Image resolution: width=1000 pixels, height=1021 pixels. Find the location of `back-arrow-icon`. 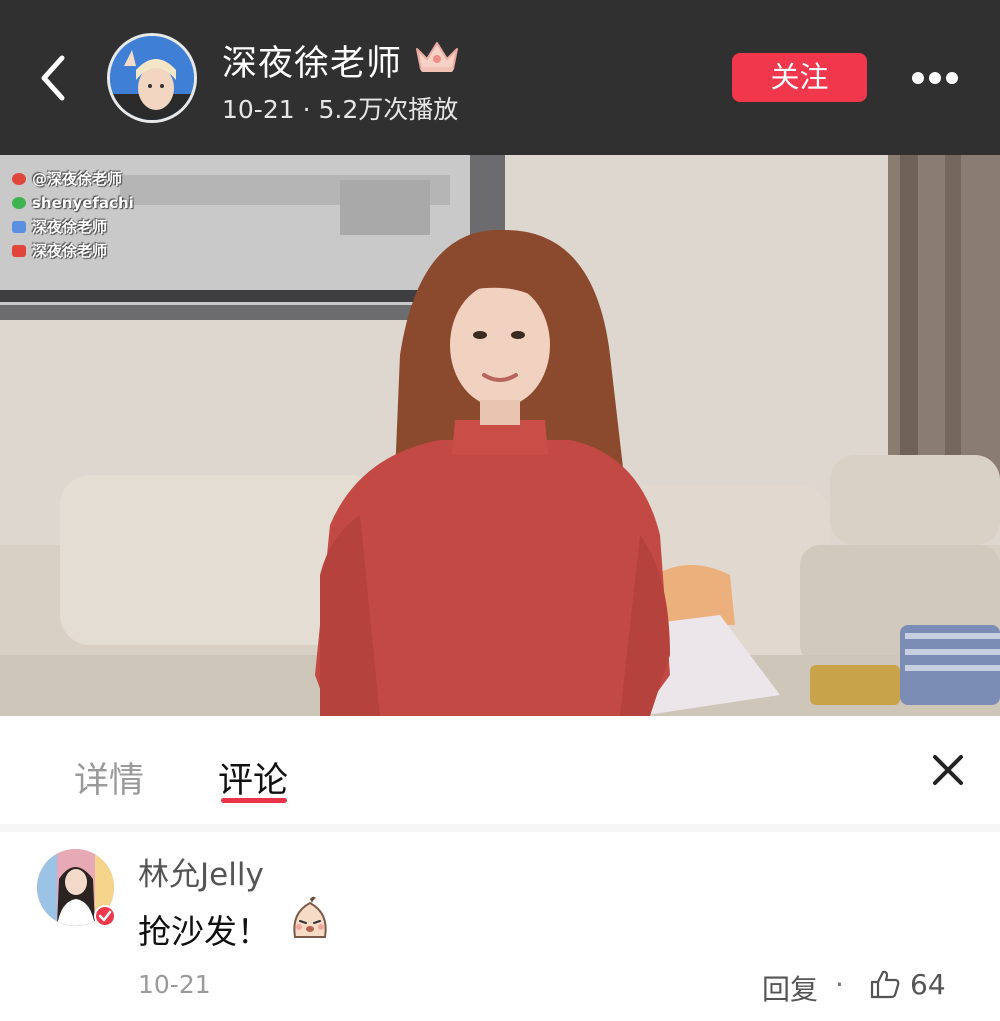

back-arrow-icon is located at coordinates (53, 78).